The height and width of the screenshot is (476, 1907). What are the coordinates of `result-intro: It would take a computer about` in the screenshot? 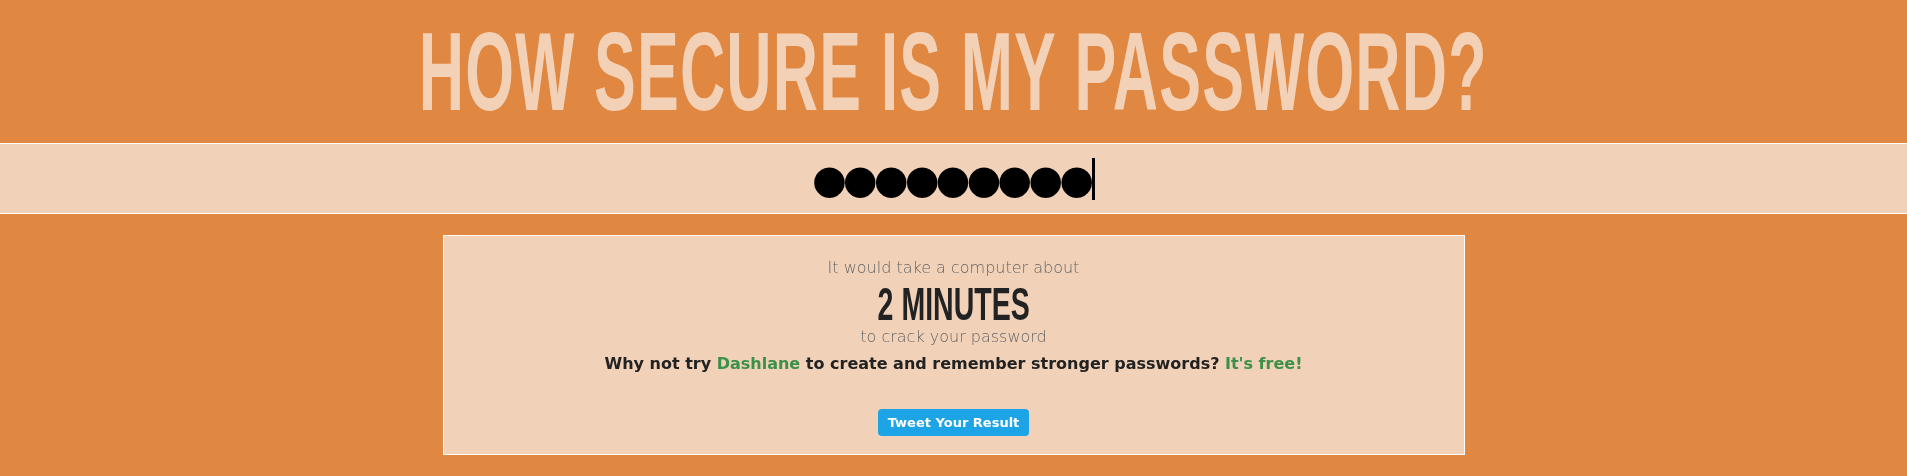 It's located at (953, 267).